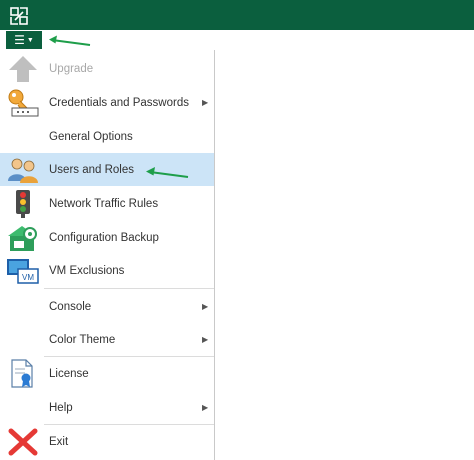  I want to click on menu-item-configuration-backup: Configuration Backup, so click(107, 237).